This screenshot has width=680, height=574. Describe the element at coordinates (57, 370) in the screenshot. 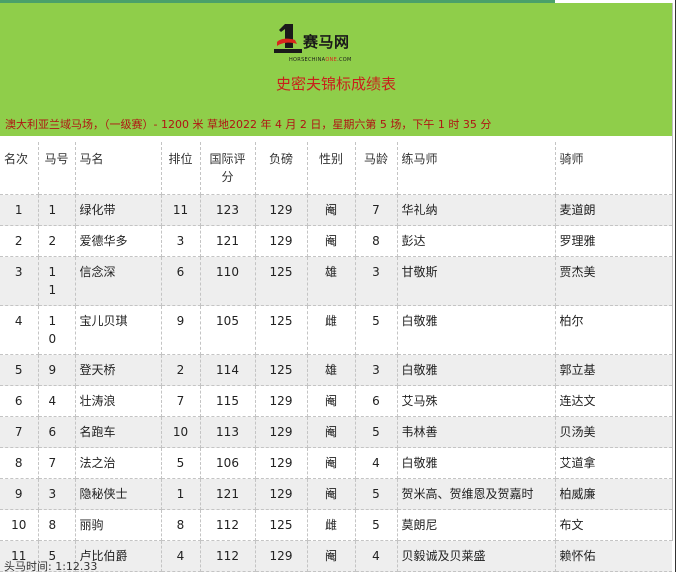

I see `cell-horse-no: 9` at that location.